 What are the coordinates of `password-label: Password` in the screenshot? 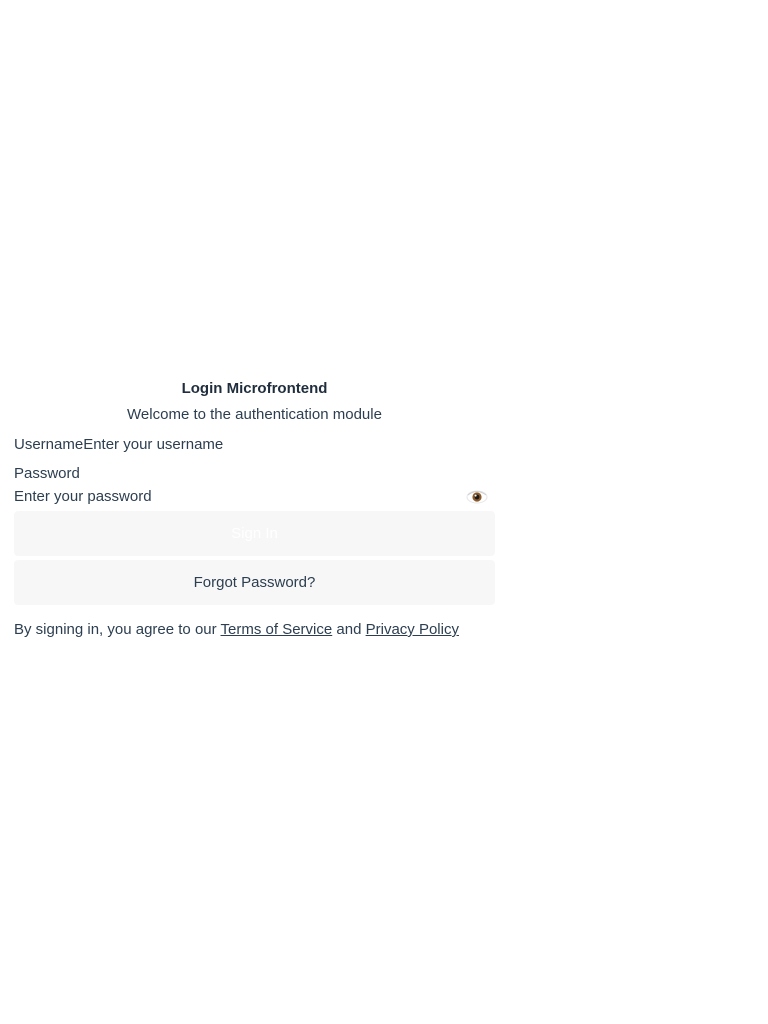 It's located at (47, 473).